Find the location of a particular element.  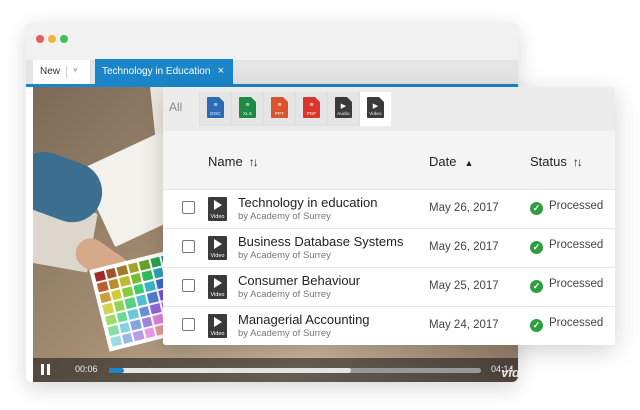

seek-bar-buffered is located at coordinates (230, 370).